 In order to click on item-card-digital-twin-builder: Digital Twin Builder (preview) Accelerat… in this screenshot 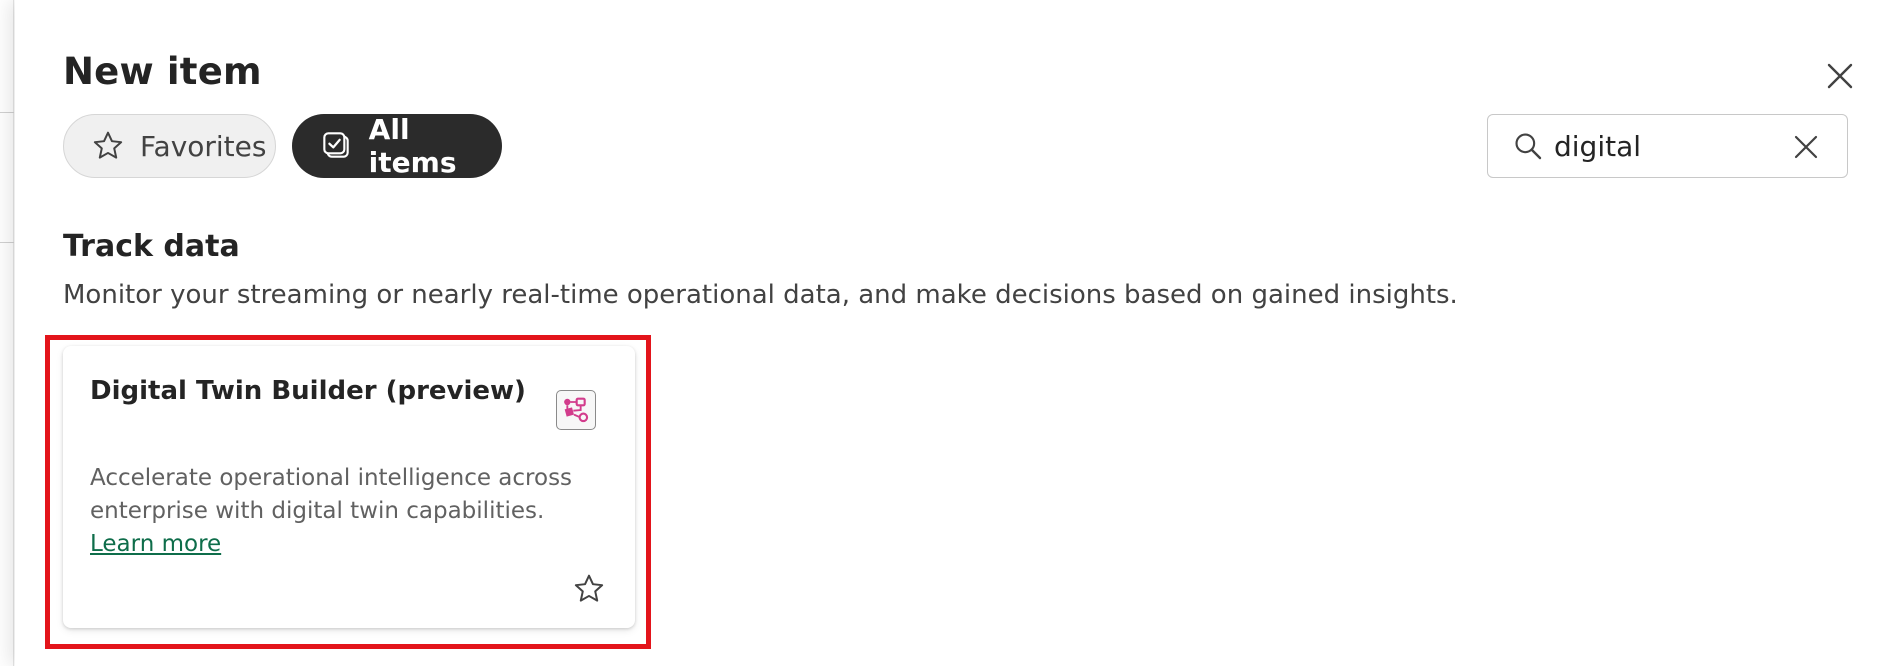, I will do `click(349, 487)`.